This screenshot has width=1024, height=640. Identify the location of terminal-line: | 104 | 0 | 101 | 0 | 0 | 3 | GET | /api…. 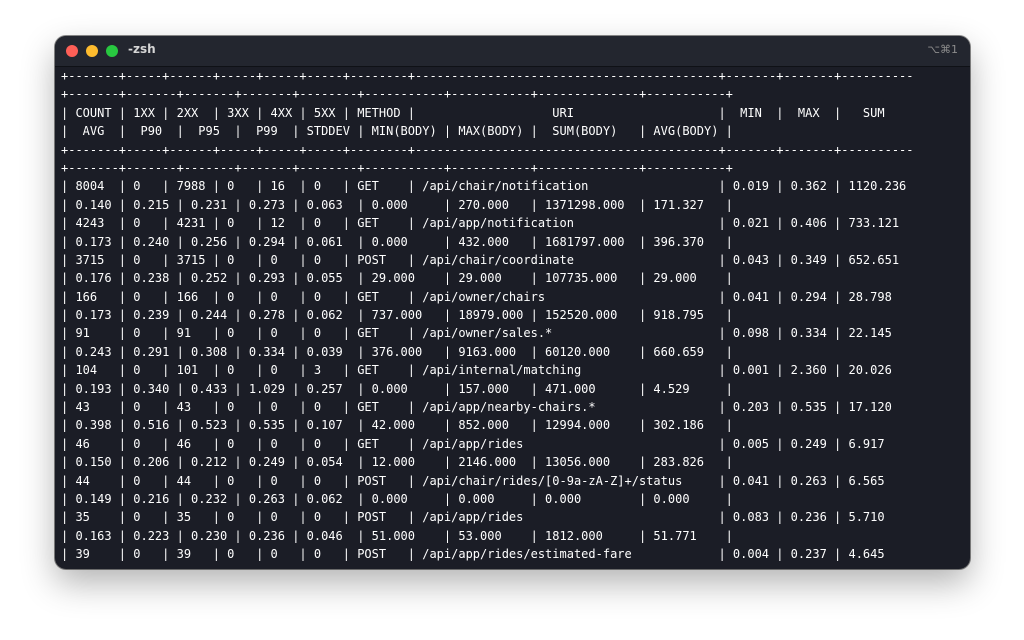
(476, 370).